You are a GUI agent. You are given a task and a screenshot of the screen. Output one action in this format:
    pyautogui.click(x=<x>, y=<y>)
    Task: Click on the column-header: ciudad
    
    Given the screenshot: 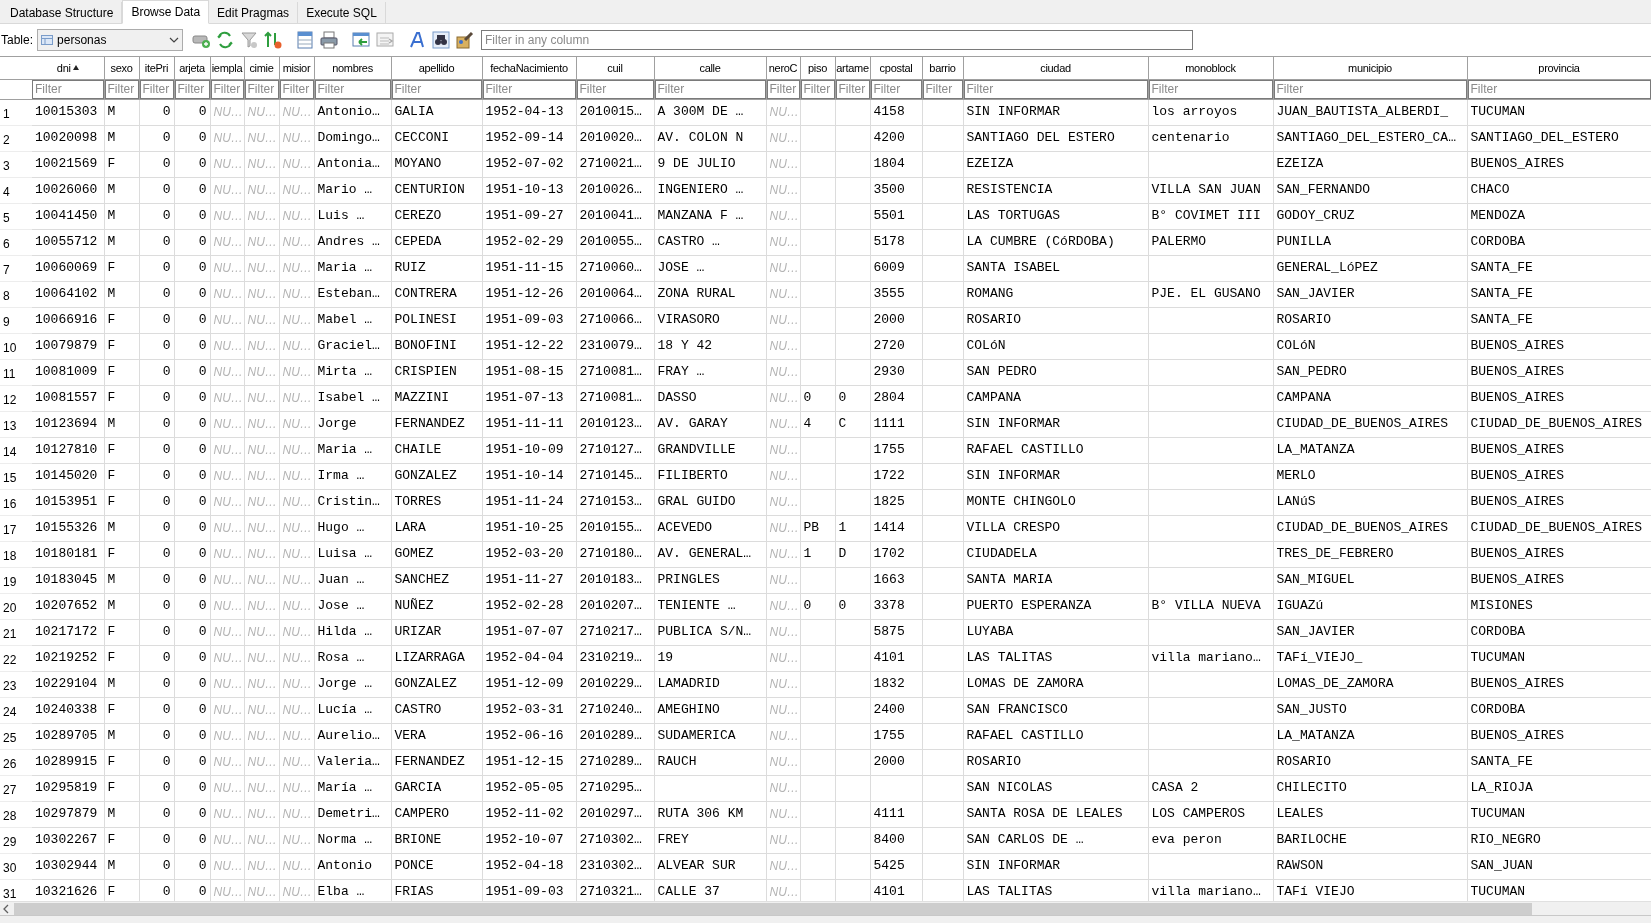 What is the action you would take?
    pyautogui.click(x=1055, y=68)
    